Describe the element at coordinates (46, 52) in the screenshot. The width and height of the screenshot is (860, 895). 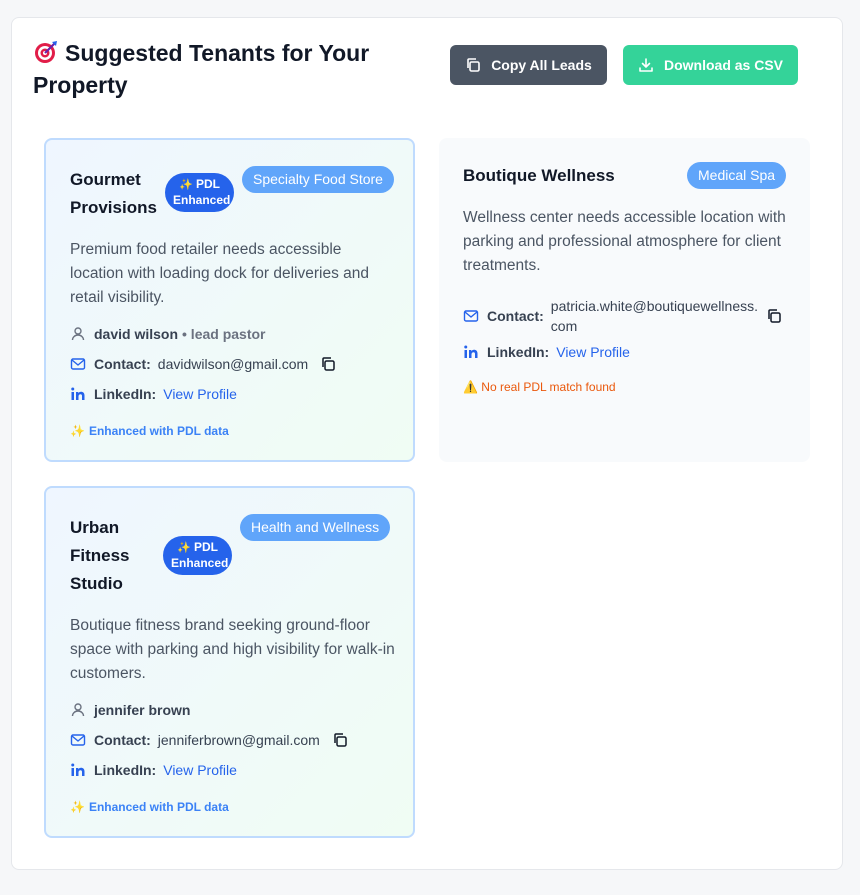
I see `target-icon` at that location.